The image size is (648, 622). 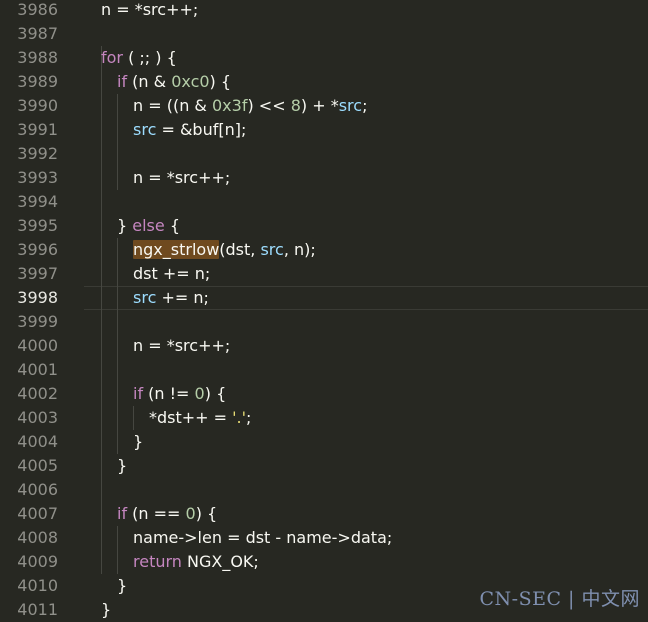 I want to click on line-code: return NGX_OK;, so click(x=196, y=562).